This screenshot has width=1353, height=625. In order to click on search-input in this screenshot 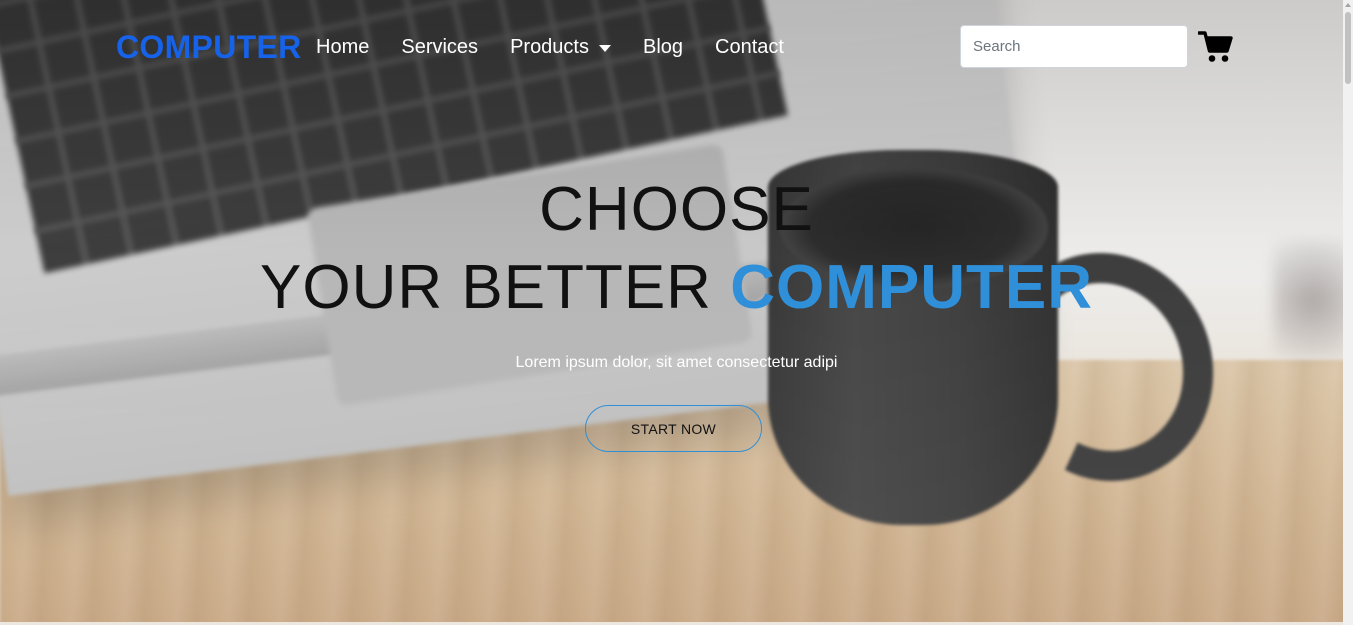, I will do `click(1074, 46)`.